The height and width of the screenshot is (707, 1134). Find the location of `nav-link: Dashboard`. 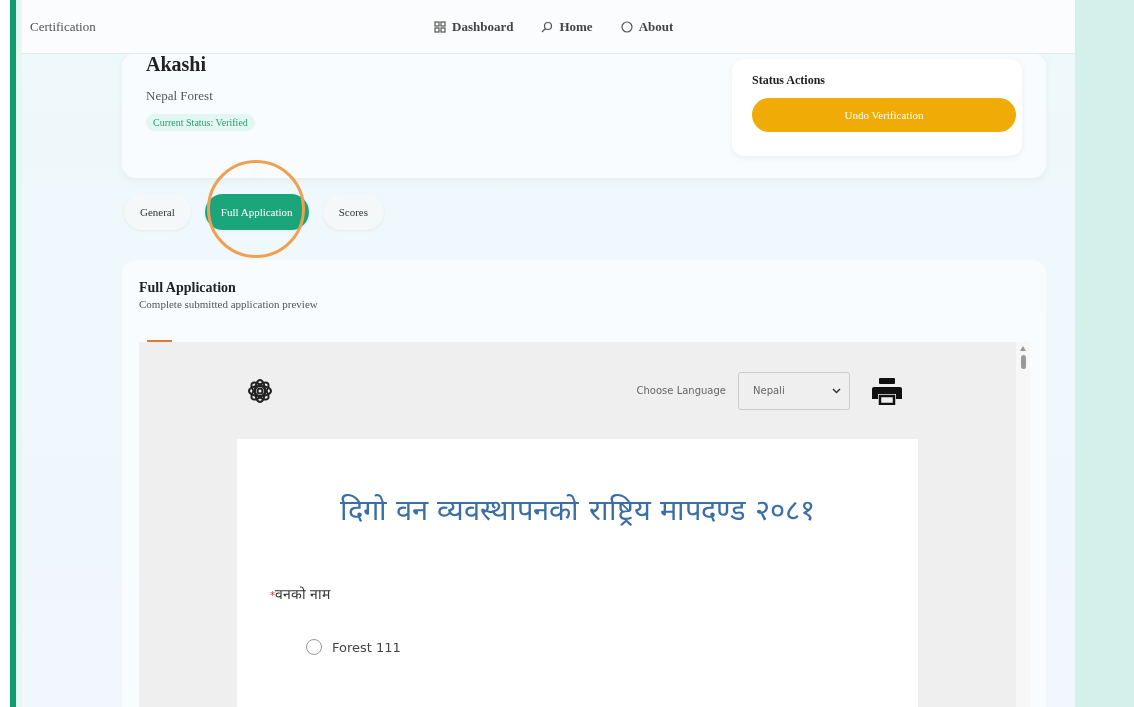

nav-link: Dashboard is located at coordinates (474, 26).